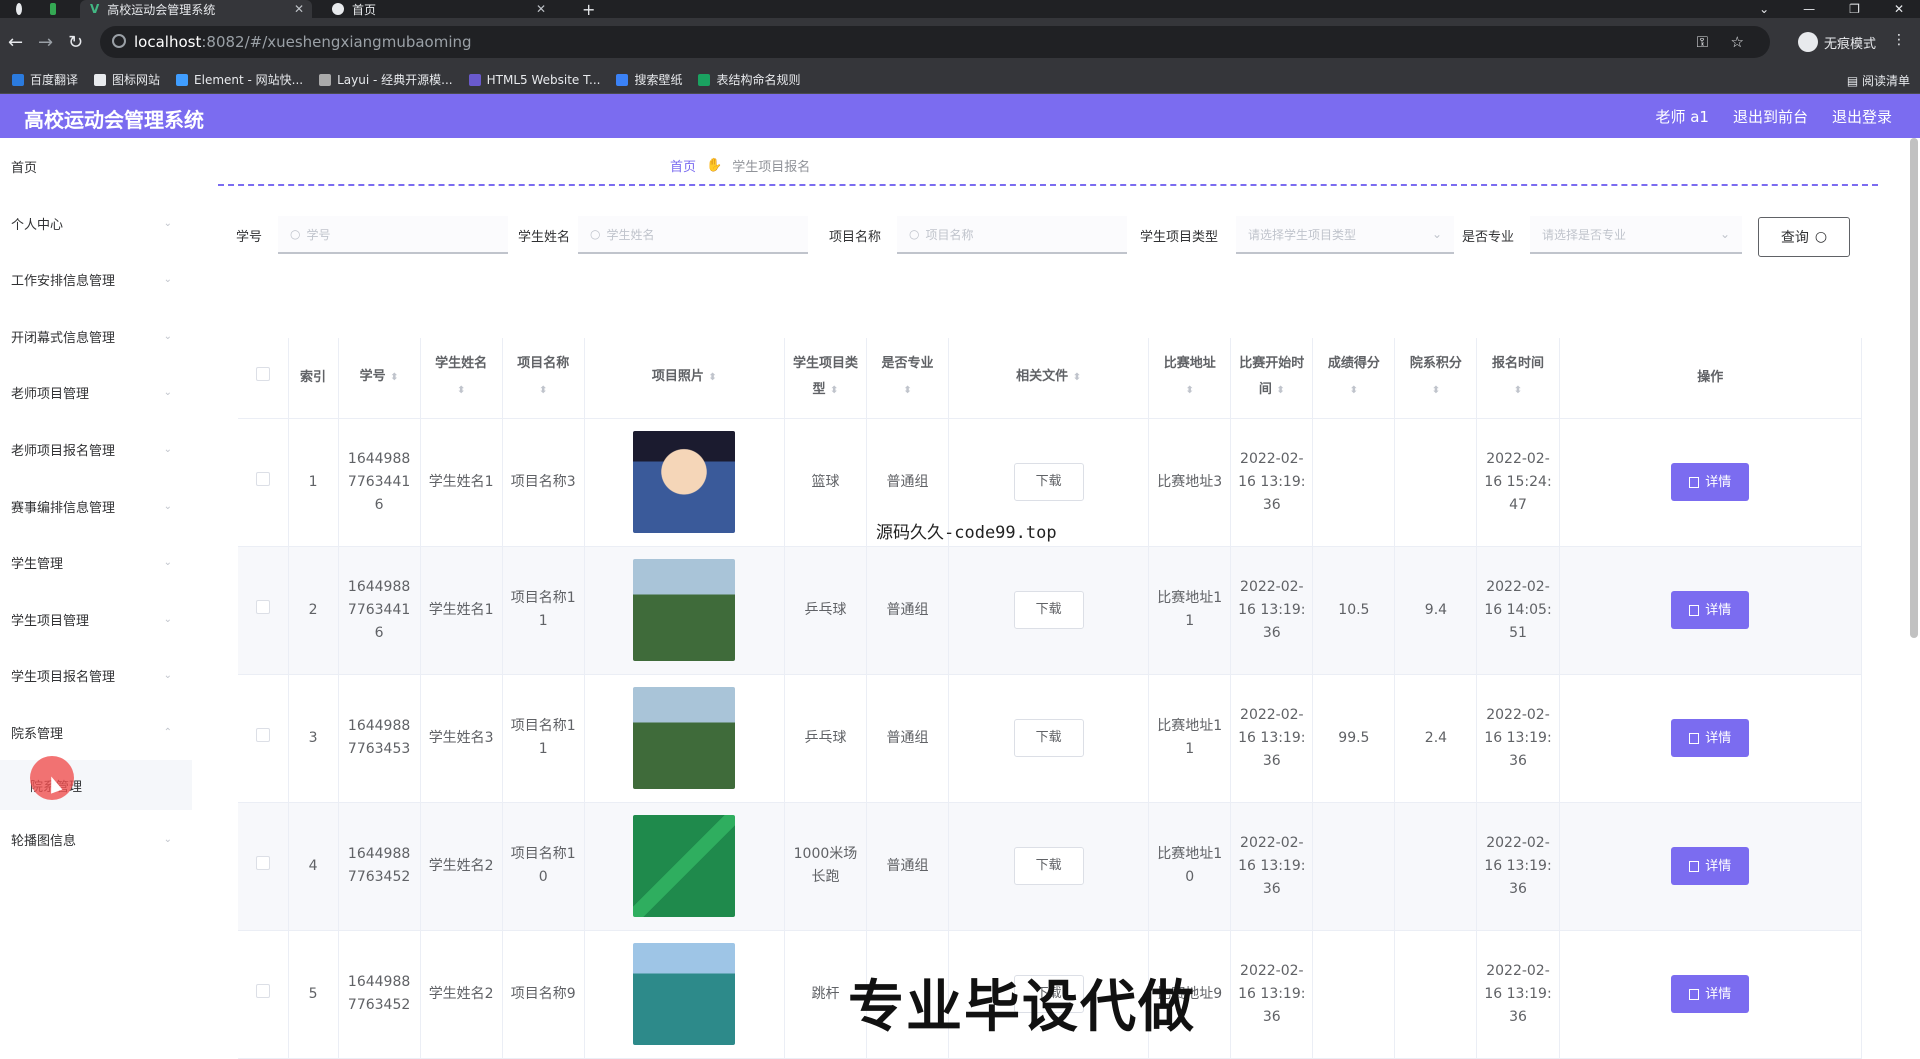 This screenshot has width=1920, height=1059. Describe the element at coordinates (1518, 378) in the screenshot. I see `column-header: 报名时间 ⬍` at that location.